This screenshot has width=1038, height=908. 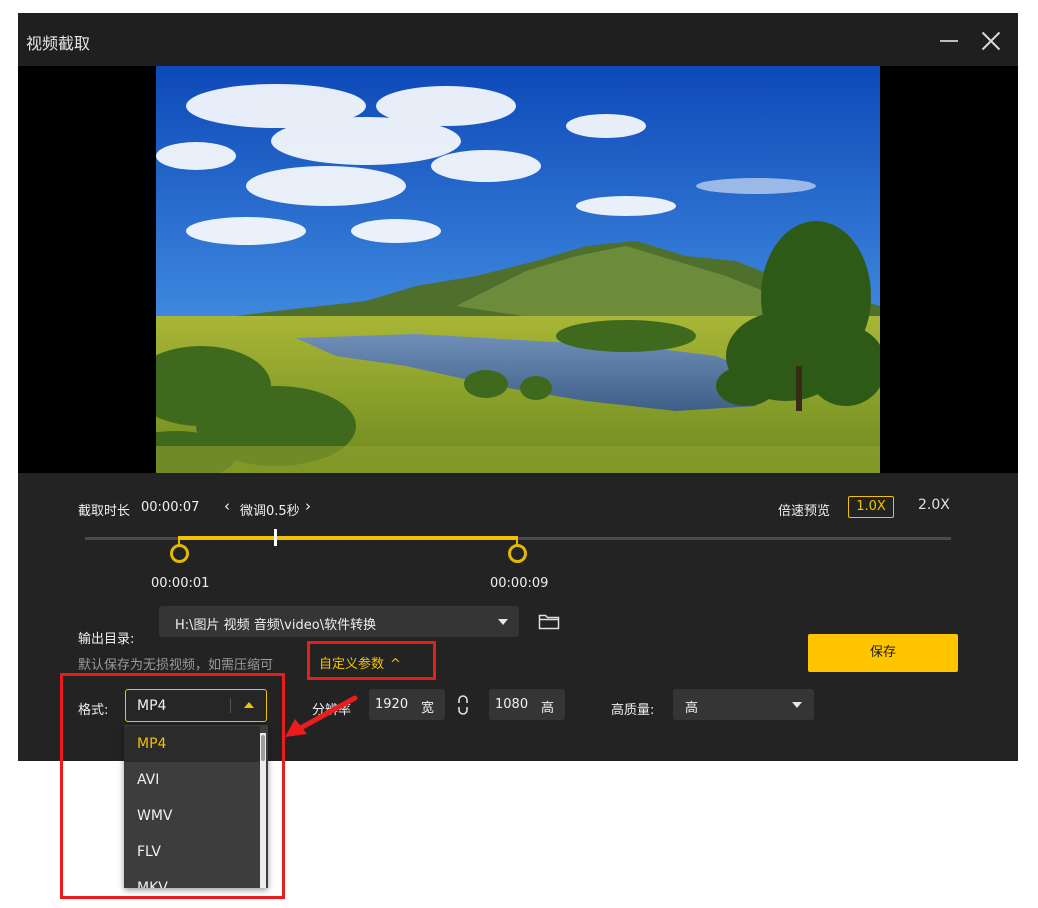 I want to click on format-dropdown-list: MP4 AVI WMV FLV MKV, so click(x=196, y=806).